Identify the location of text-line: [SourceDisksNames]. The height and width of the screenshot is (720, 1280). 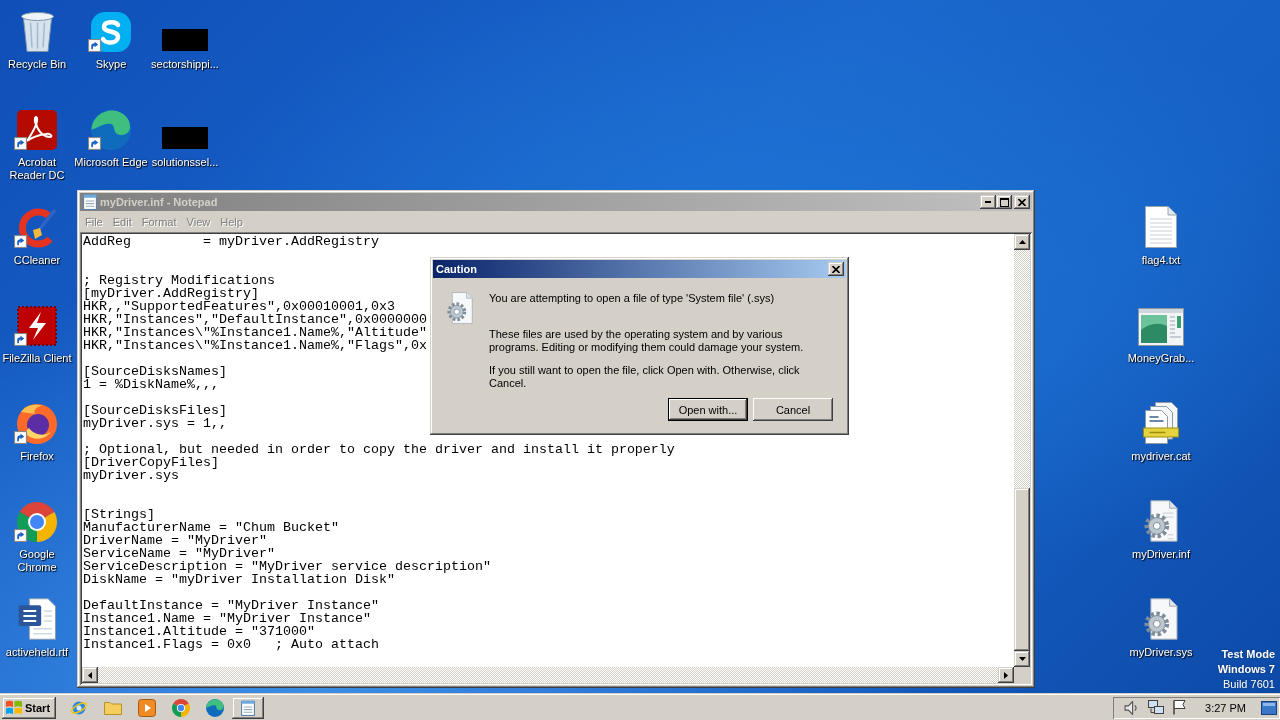
(155, 371).